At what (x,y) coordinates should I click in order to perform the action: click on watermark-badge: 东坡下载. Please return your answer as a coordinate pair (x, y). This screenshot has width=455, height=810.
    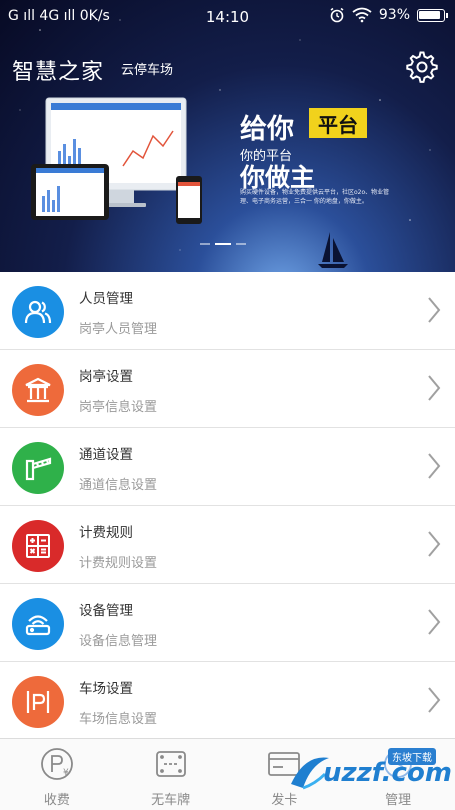
    Looking at the image, I should click on (412, 756).